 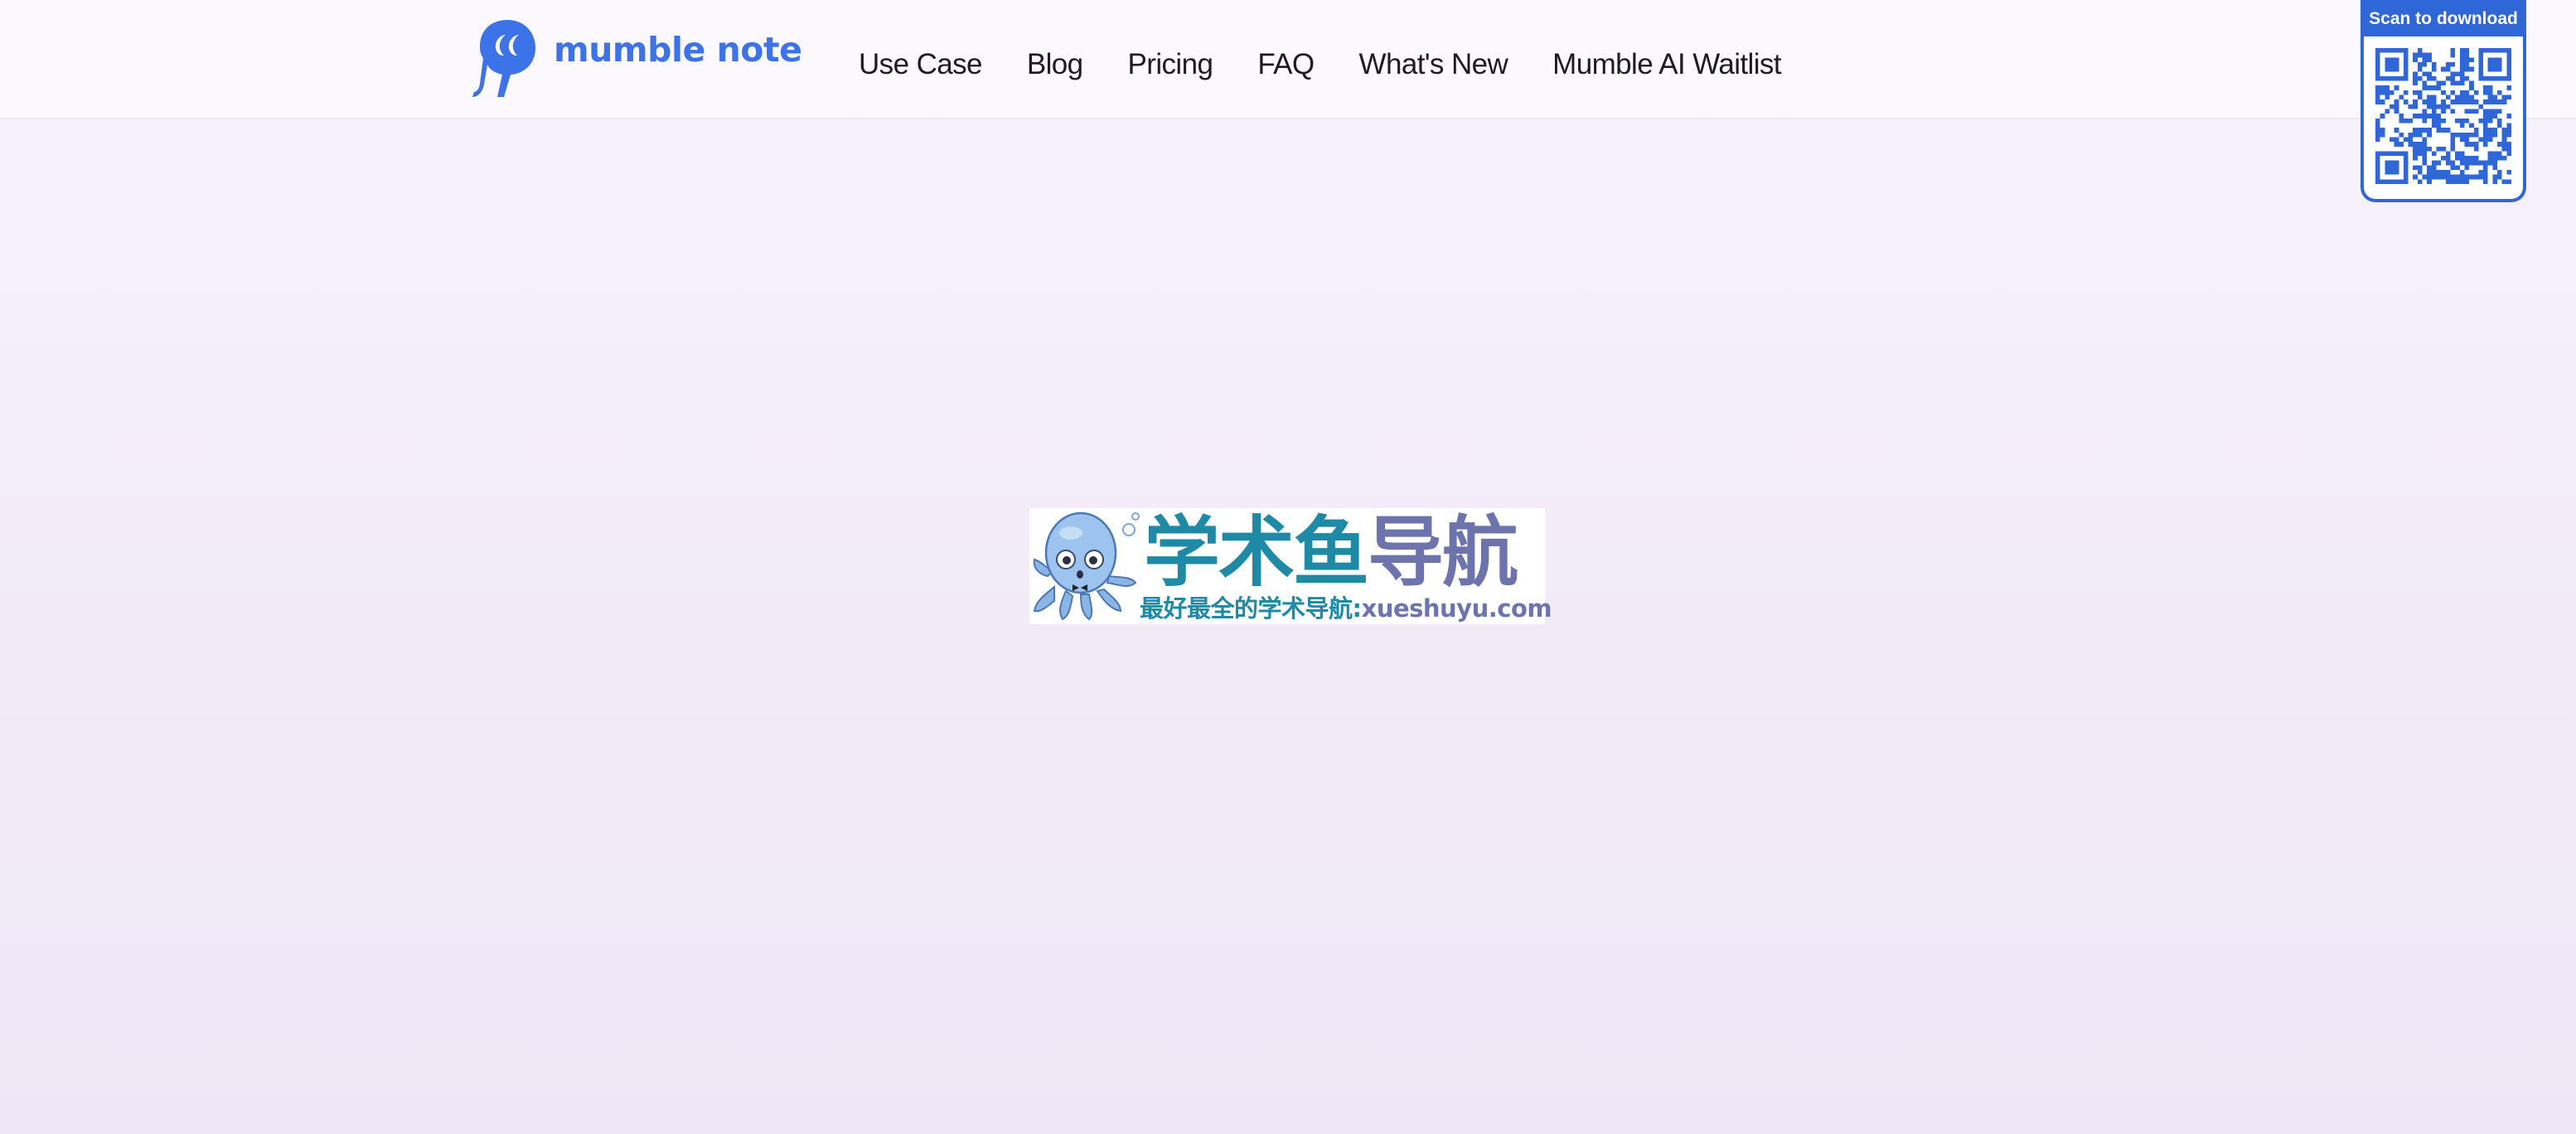 What do you see at coordinates (1456, 608) in the screenshot?
I see `banner-subtitle-part2: xueshuyu.com` at bounding box center [1456, 608].